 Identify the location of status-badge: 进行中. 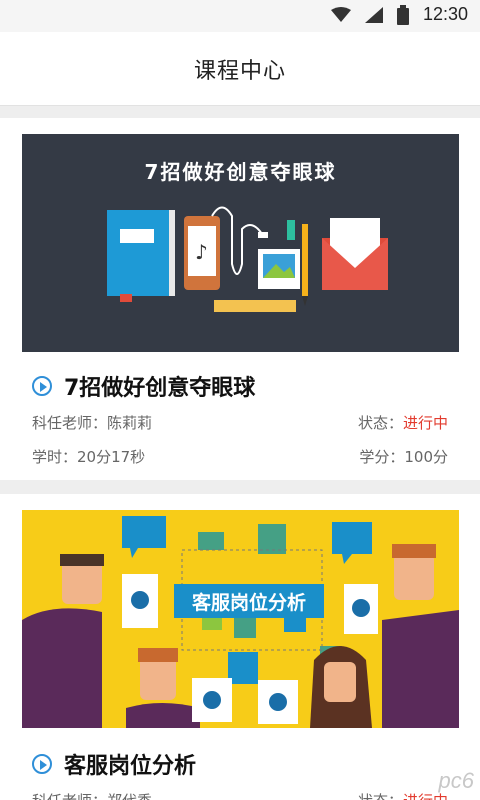
(425, 423).